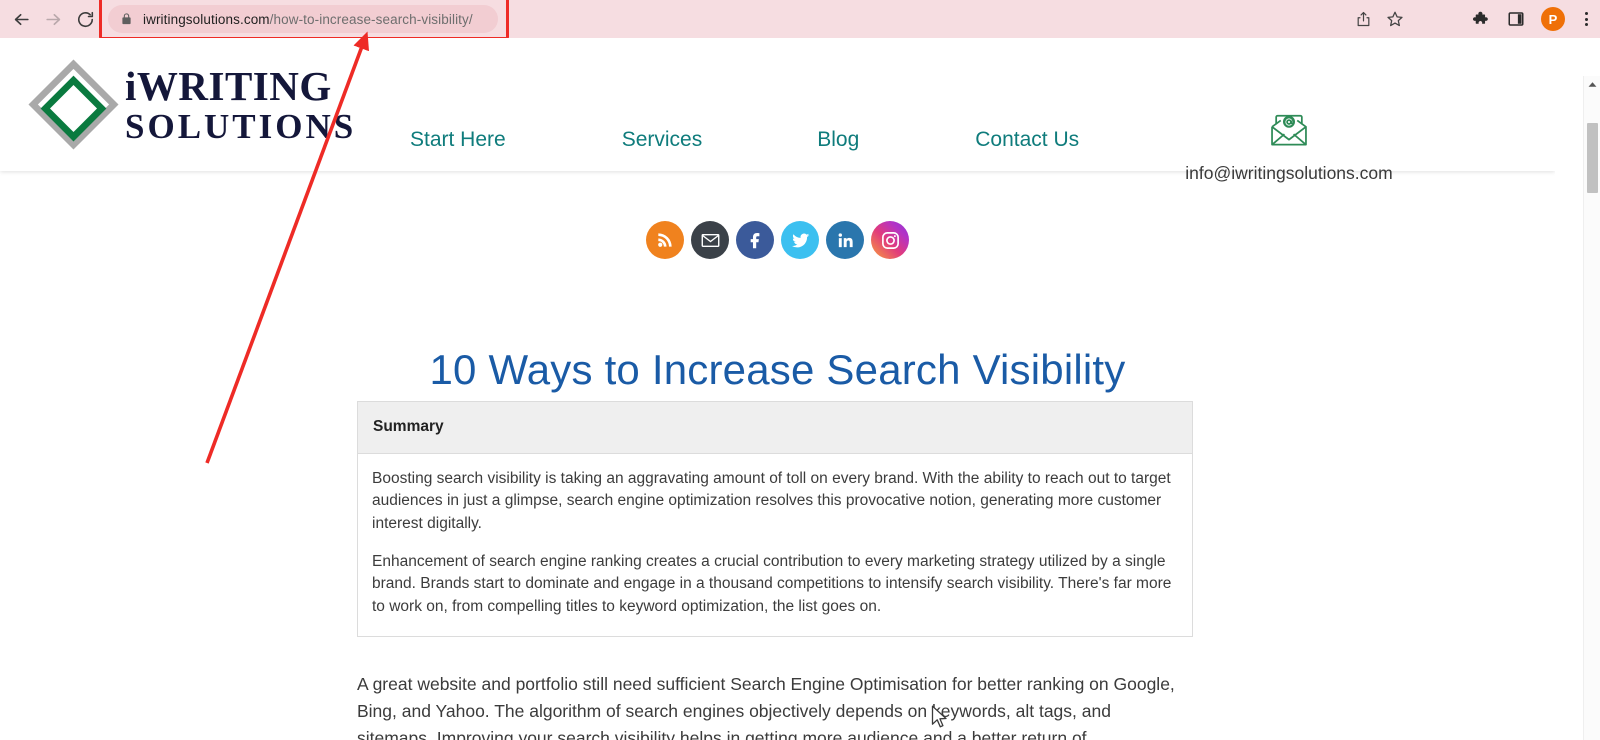 The height and width of the screenshot is (740, 1600). What do you see at coordinates (744, 140) in the screenshot?
I see `main-navigation: Start Here Services Blog Contact Us` at bounding box center [744, 140].